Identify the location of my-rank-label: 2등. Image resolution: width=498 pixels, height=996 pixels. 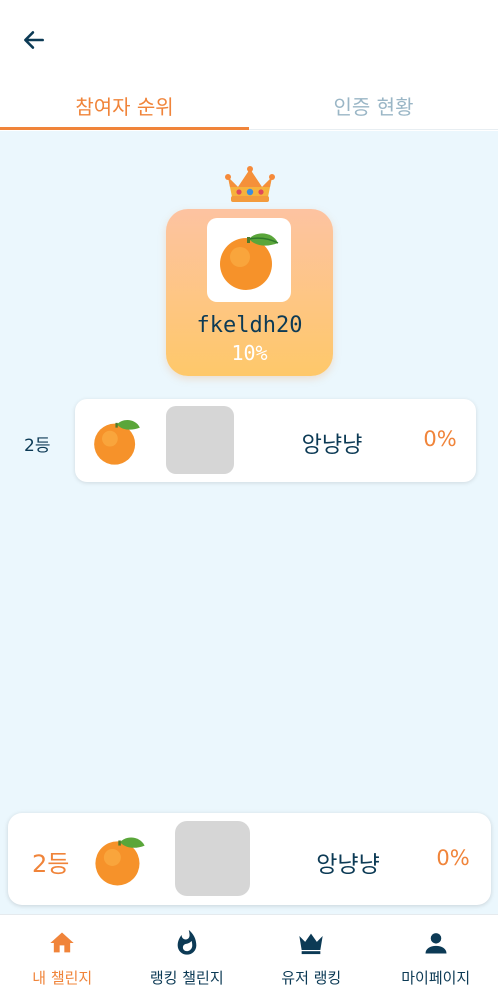
(51, 864).